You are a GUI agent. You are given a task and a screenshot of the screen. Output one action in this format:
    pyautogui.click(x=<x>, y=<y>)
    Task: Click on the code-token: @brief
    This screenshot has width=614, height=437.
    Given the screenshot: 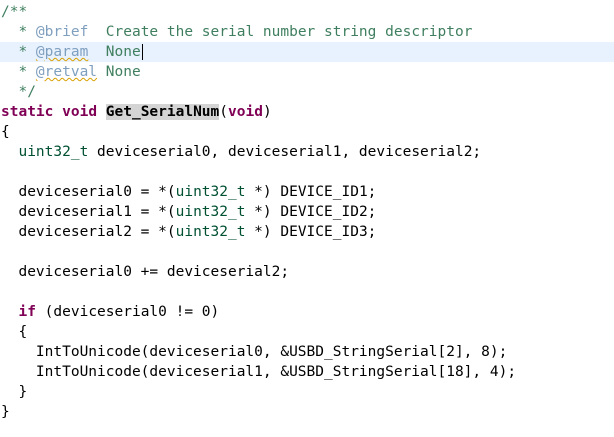 What is the action you would take?
    pyautogui.click(x=62, y=32)
    